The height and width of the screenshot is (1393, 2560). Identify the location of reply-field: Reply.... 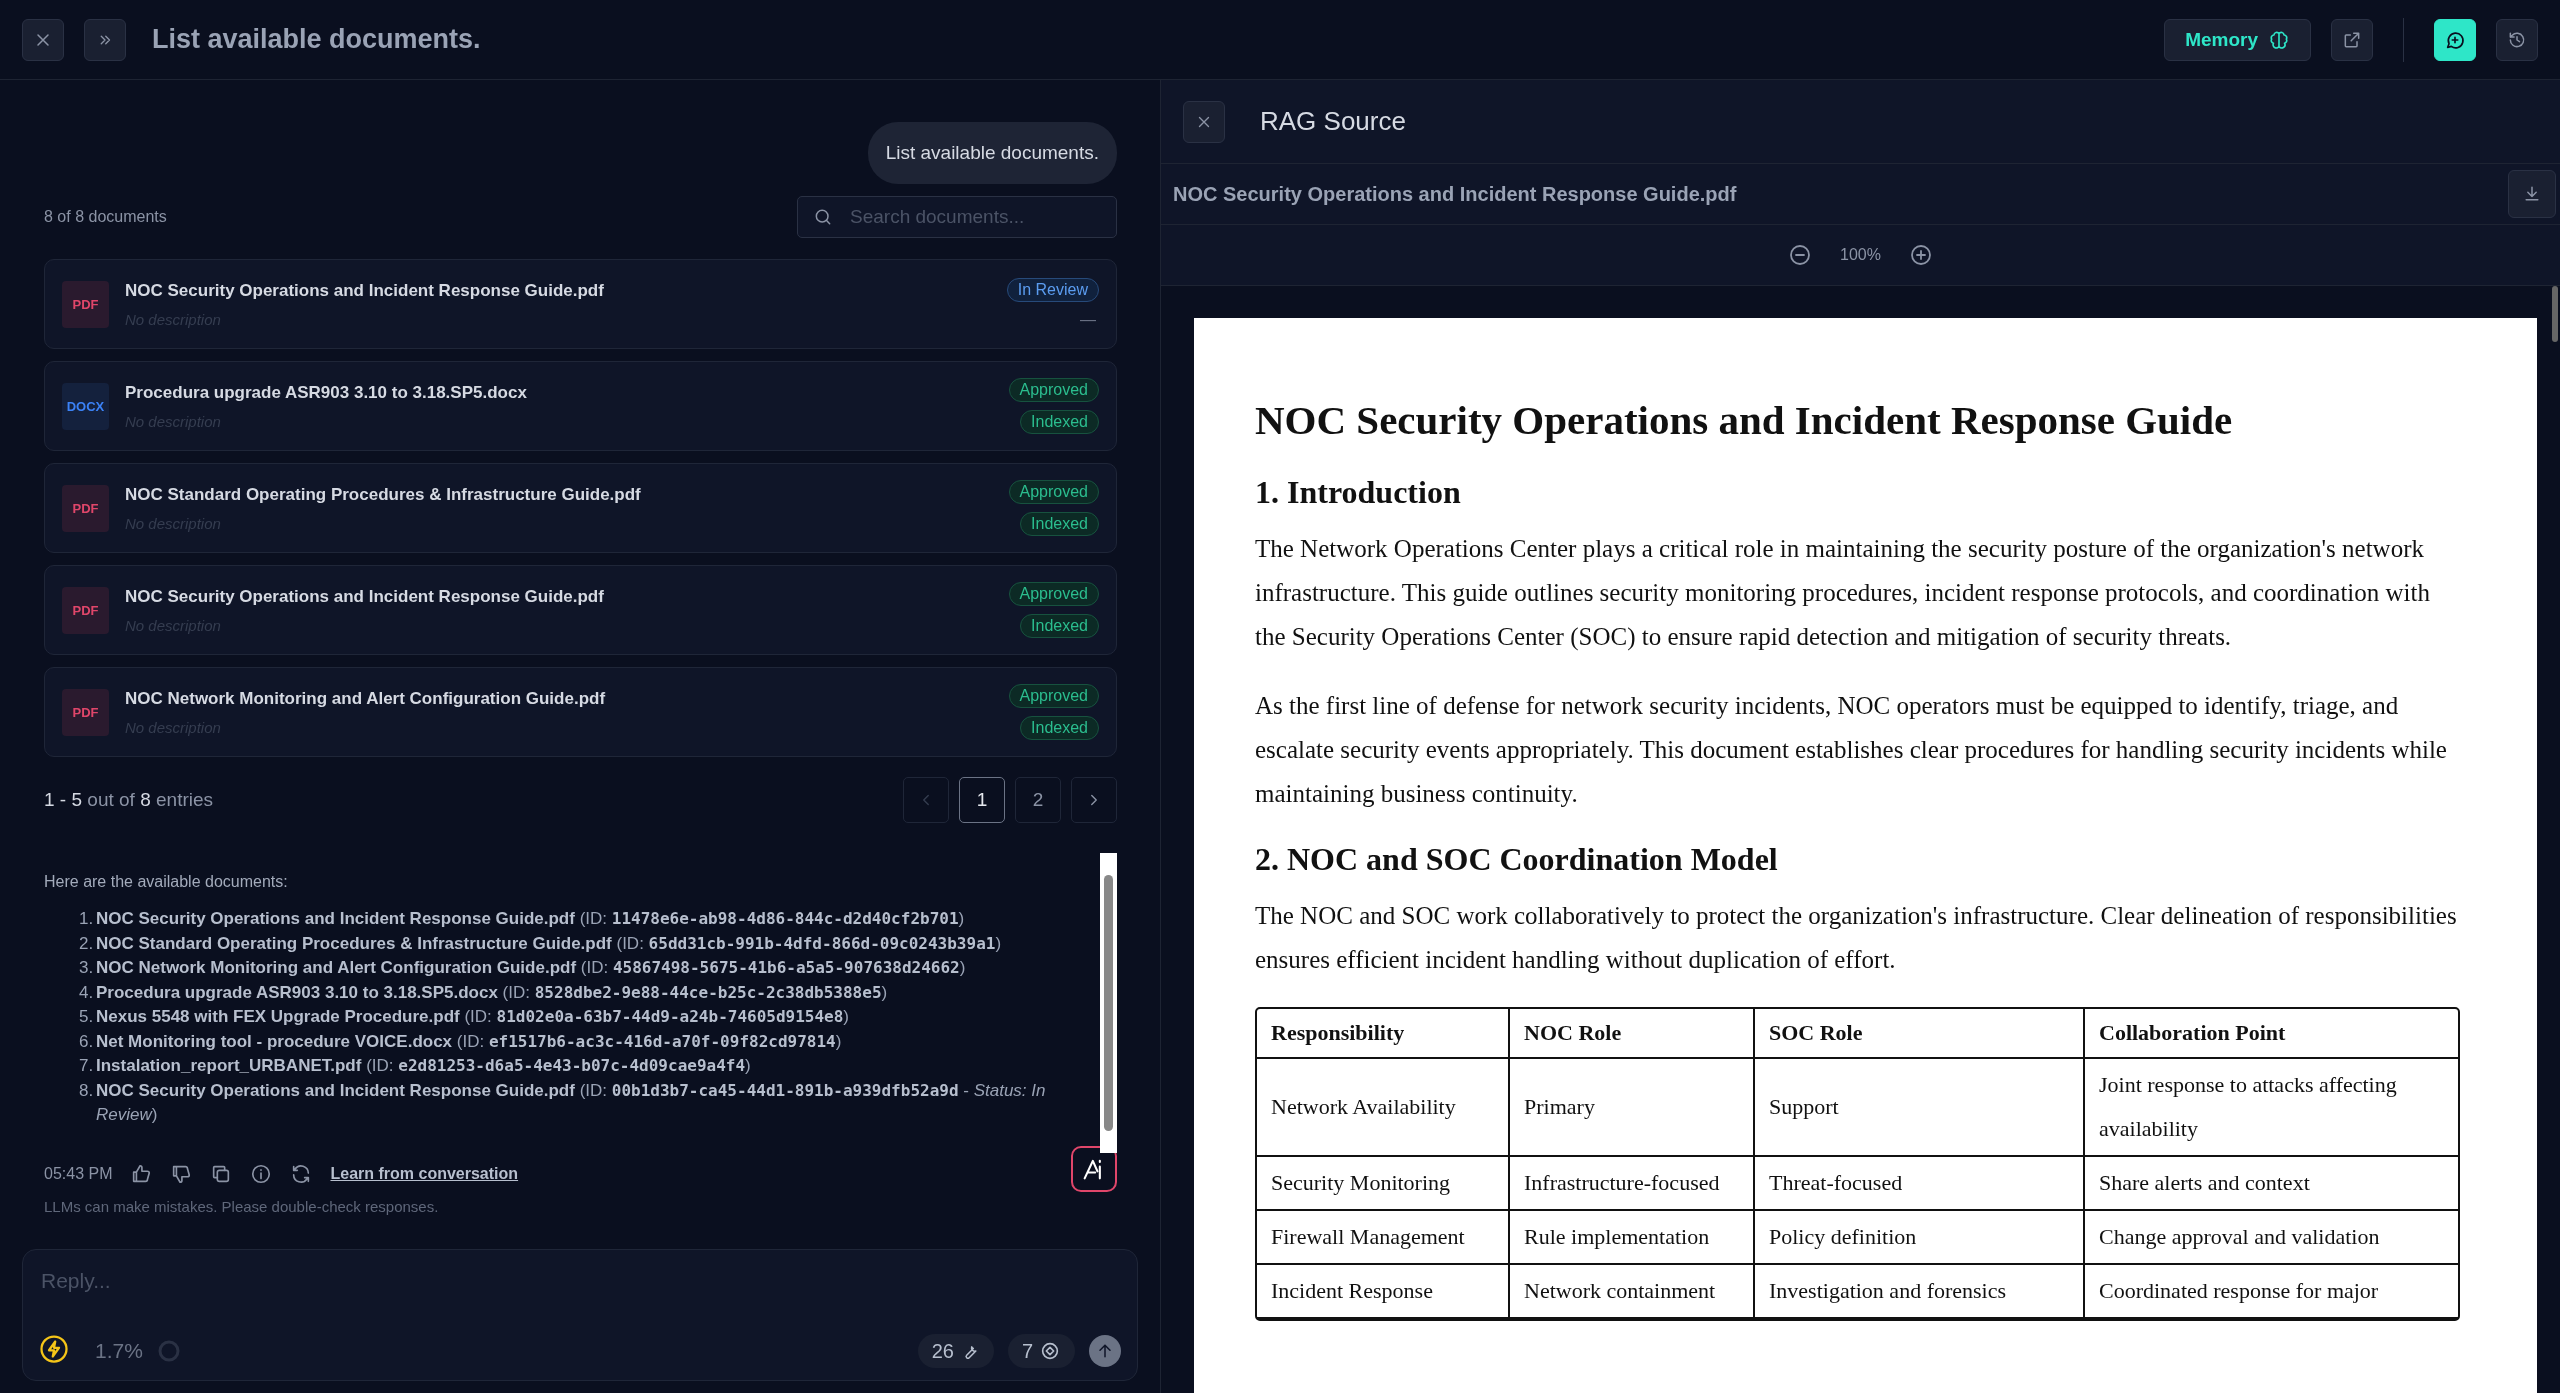
(580, 1281).